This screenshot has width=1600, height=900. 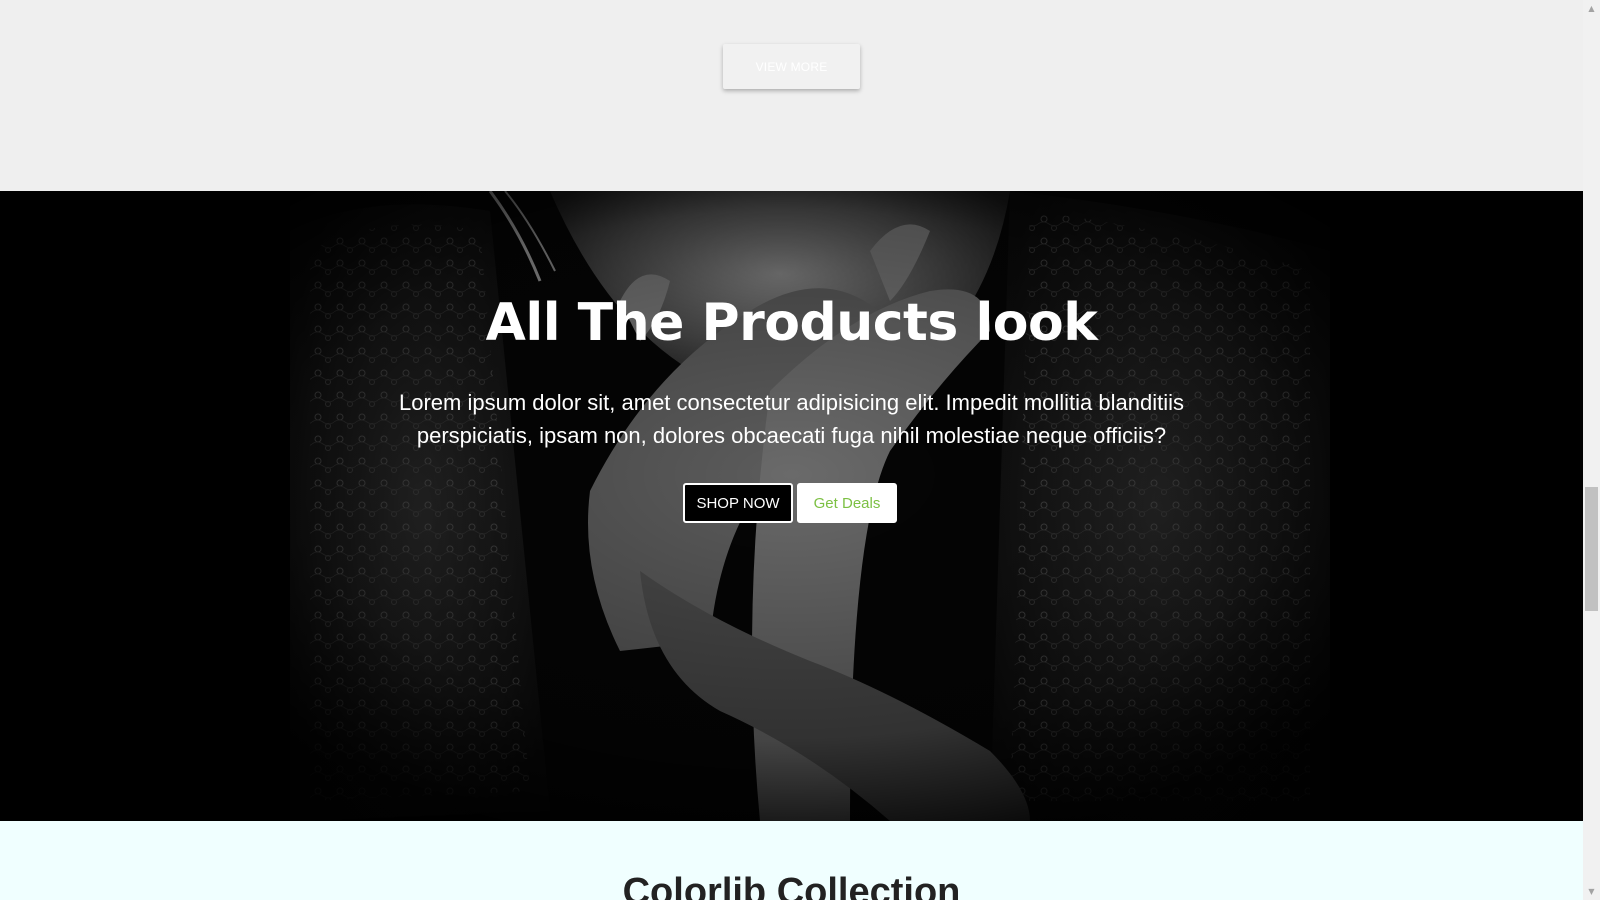 I want to click on collection-section: Colorlib Collection, so click(x=791, y=860).